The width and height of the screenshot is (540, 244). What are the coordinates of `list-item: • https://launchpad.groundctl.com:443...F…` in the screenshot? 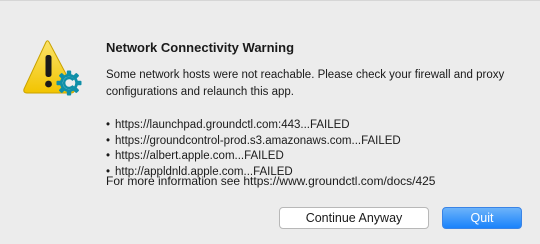 It's located at (316, 126).